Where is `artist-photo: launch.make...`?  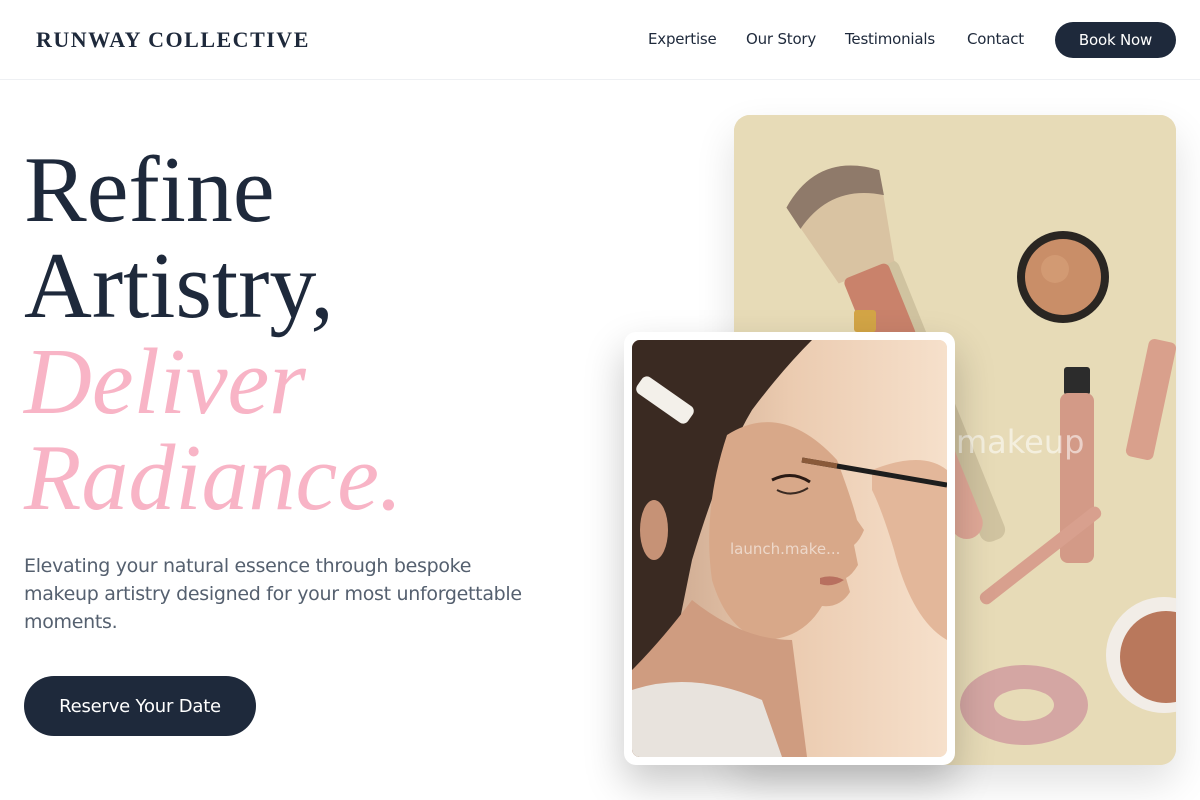
artist-photo: launch.make... is located at coordinates (789, 548).